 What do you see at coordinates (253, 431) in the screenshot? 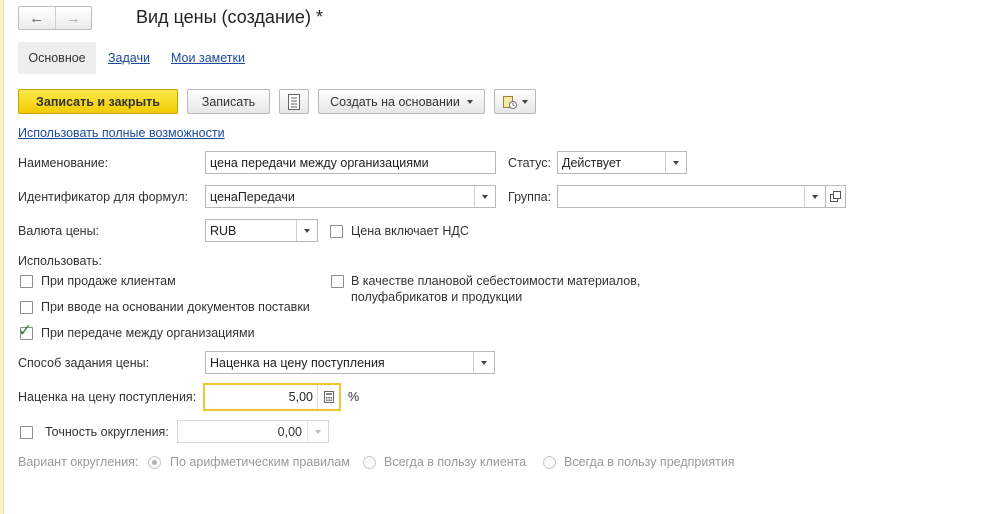
I see `rounding-precision-input: 0,00` at bounding box center [253, 431].